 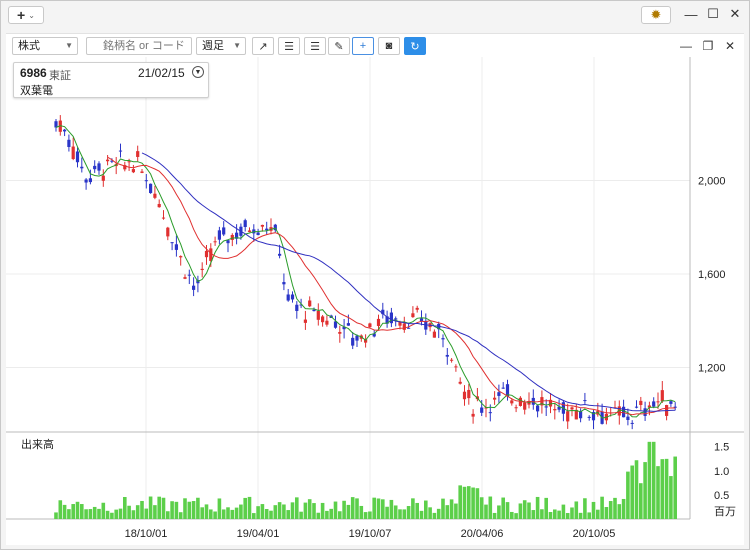 I want to click on add-chart-button: + ⌄, so click(x=26, y=15).